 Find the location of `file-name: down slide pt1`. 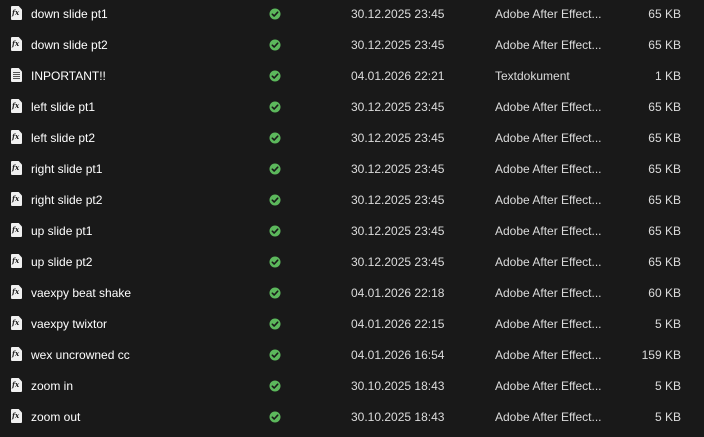

file-name: down slide pt1 is located at coordinates (143, 15).